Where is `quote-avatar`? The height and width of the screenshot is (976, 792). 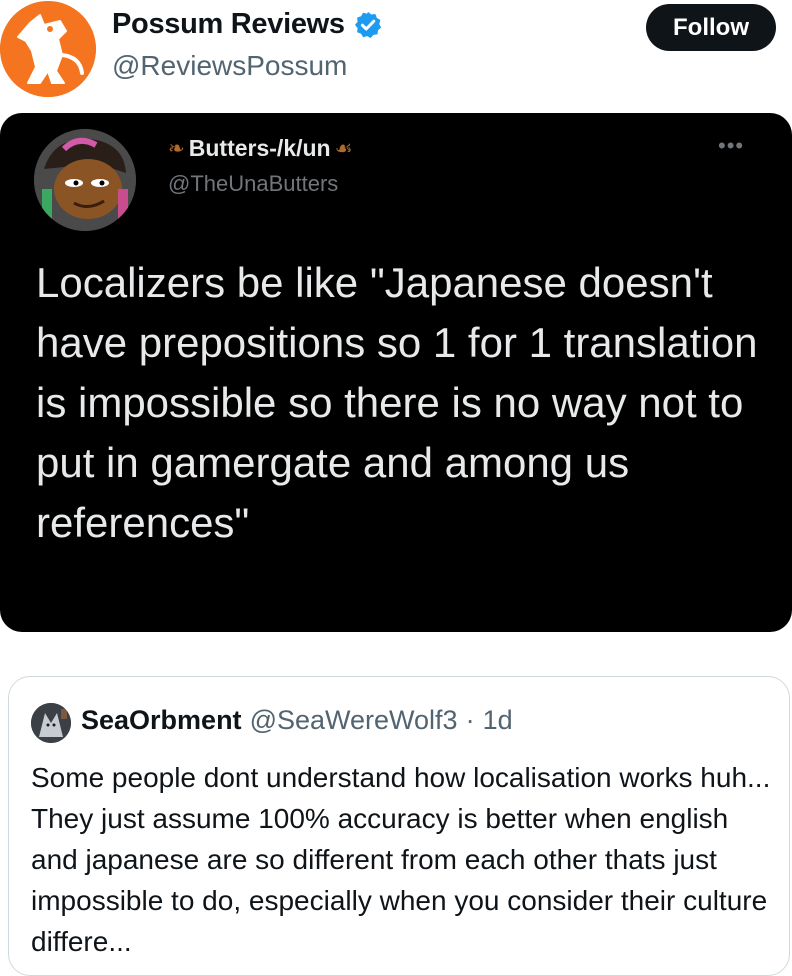
quote-avatar is located at coordinates (51, 723).